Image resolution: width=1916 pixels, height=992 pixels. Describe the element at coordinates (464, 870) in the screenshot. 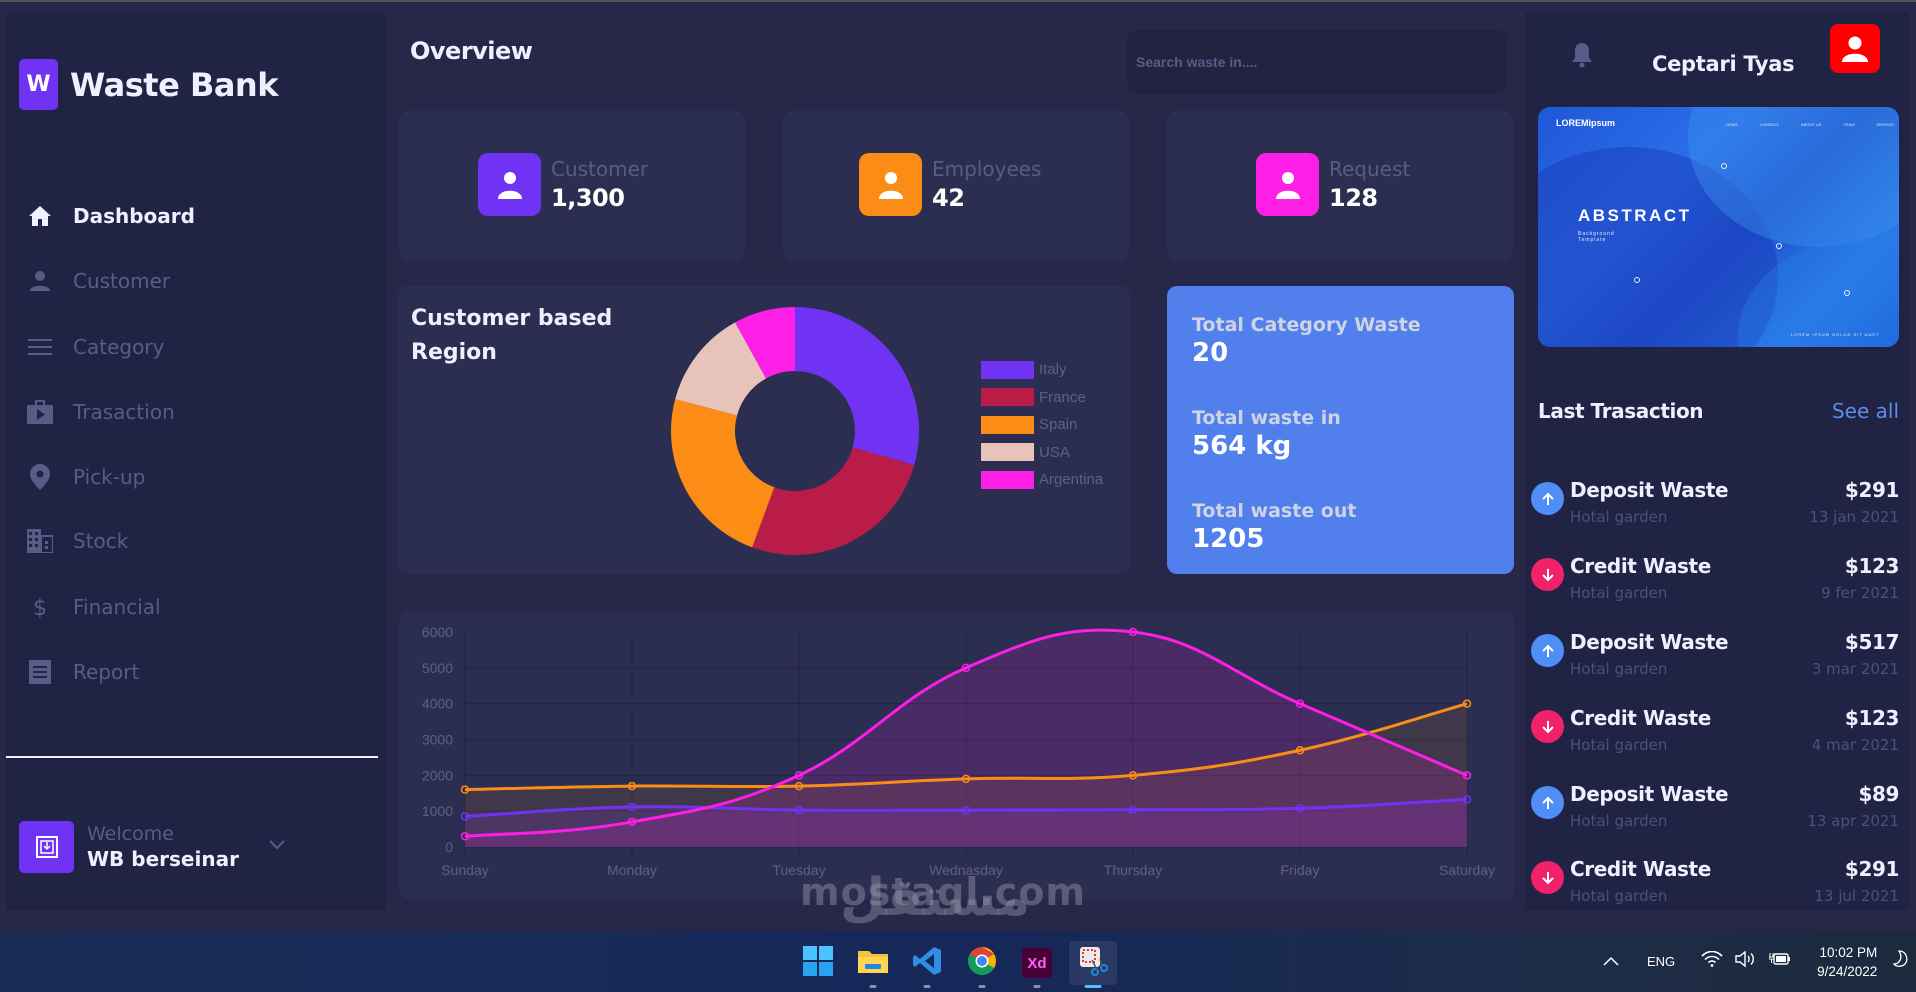

I see `x-tick-label: Sunday` at that location.